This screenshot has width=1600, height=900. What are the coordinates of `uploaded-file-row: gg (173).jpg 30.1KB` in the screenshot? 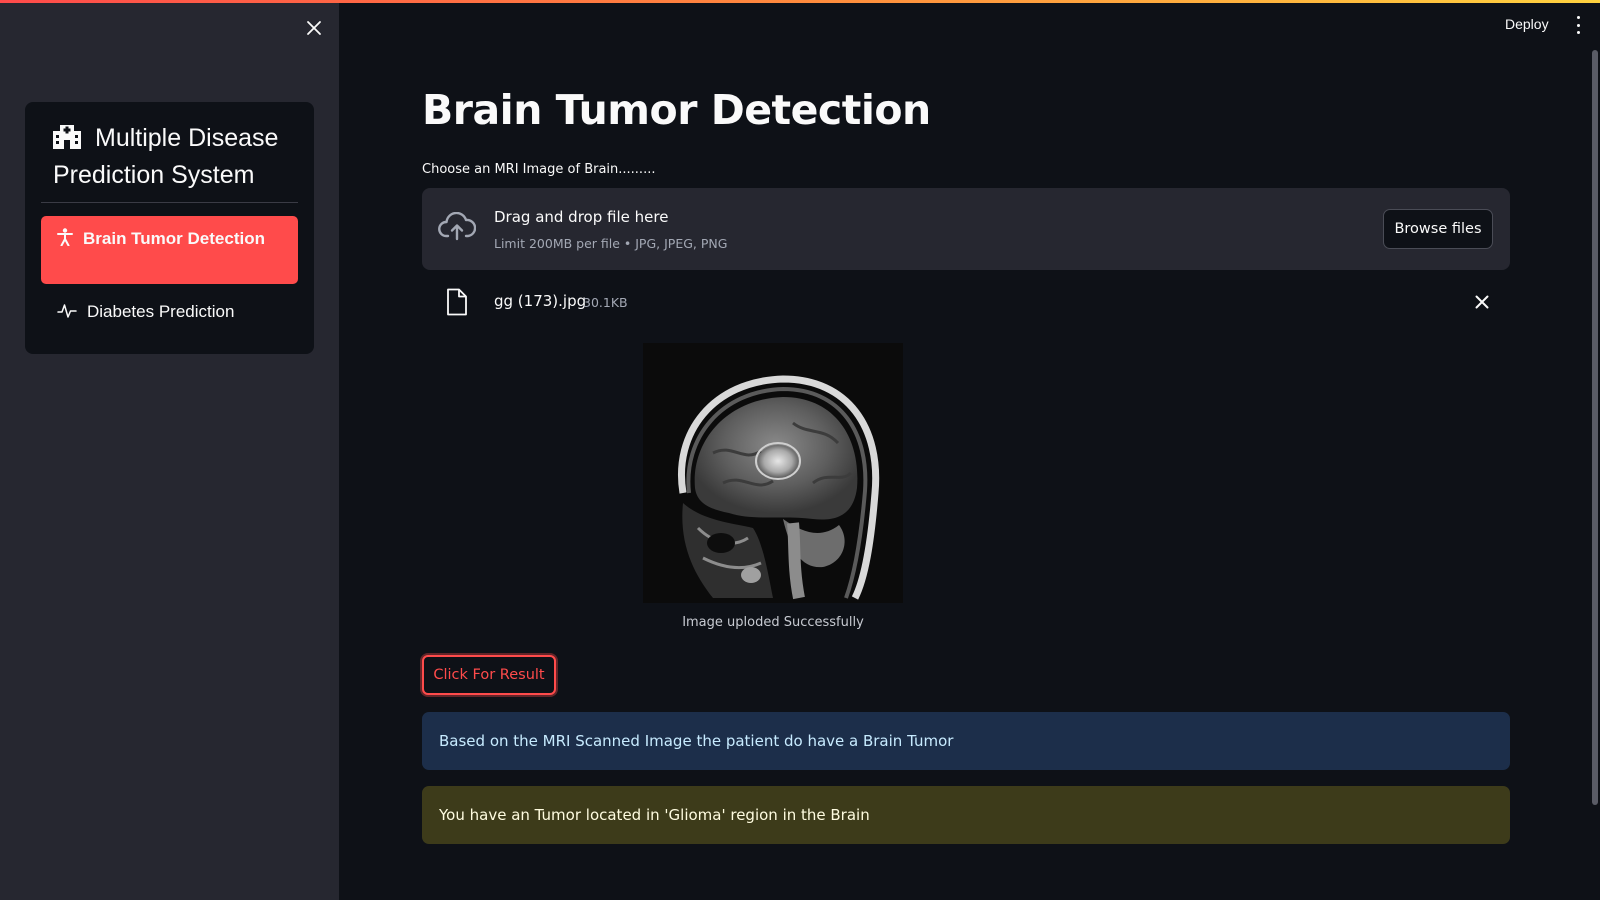 It's located at (966, 303).